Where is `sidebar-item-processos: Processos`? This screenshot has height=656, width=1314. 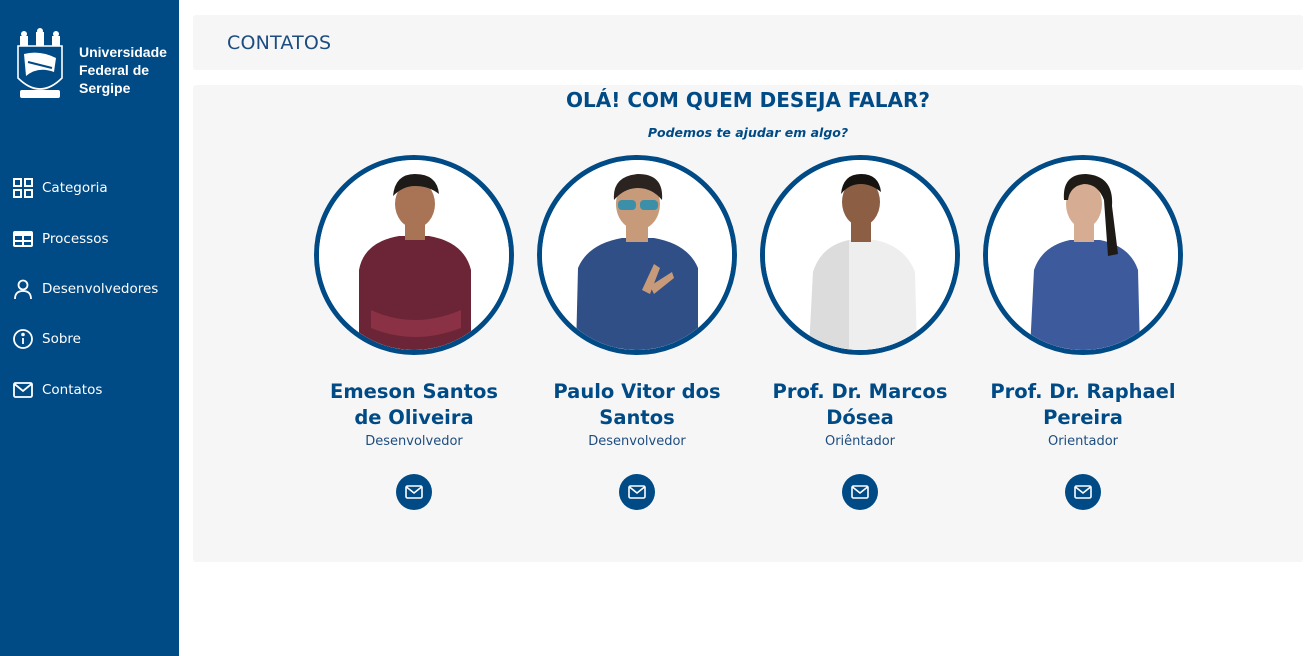
sidebar-item-processos: Processos is located at coordinates (89, 238).